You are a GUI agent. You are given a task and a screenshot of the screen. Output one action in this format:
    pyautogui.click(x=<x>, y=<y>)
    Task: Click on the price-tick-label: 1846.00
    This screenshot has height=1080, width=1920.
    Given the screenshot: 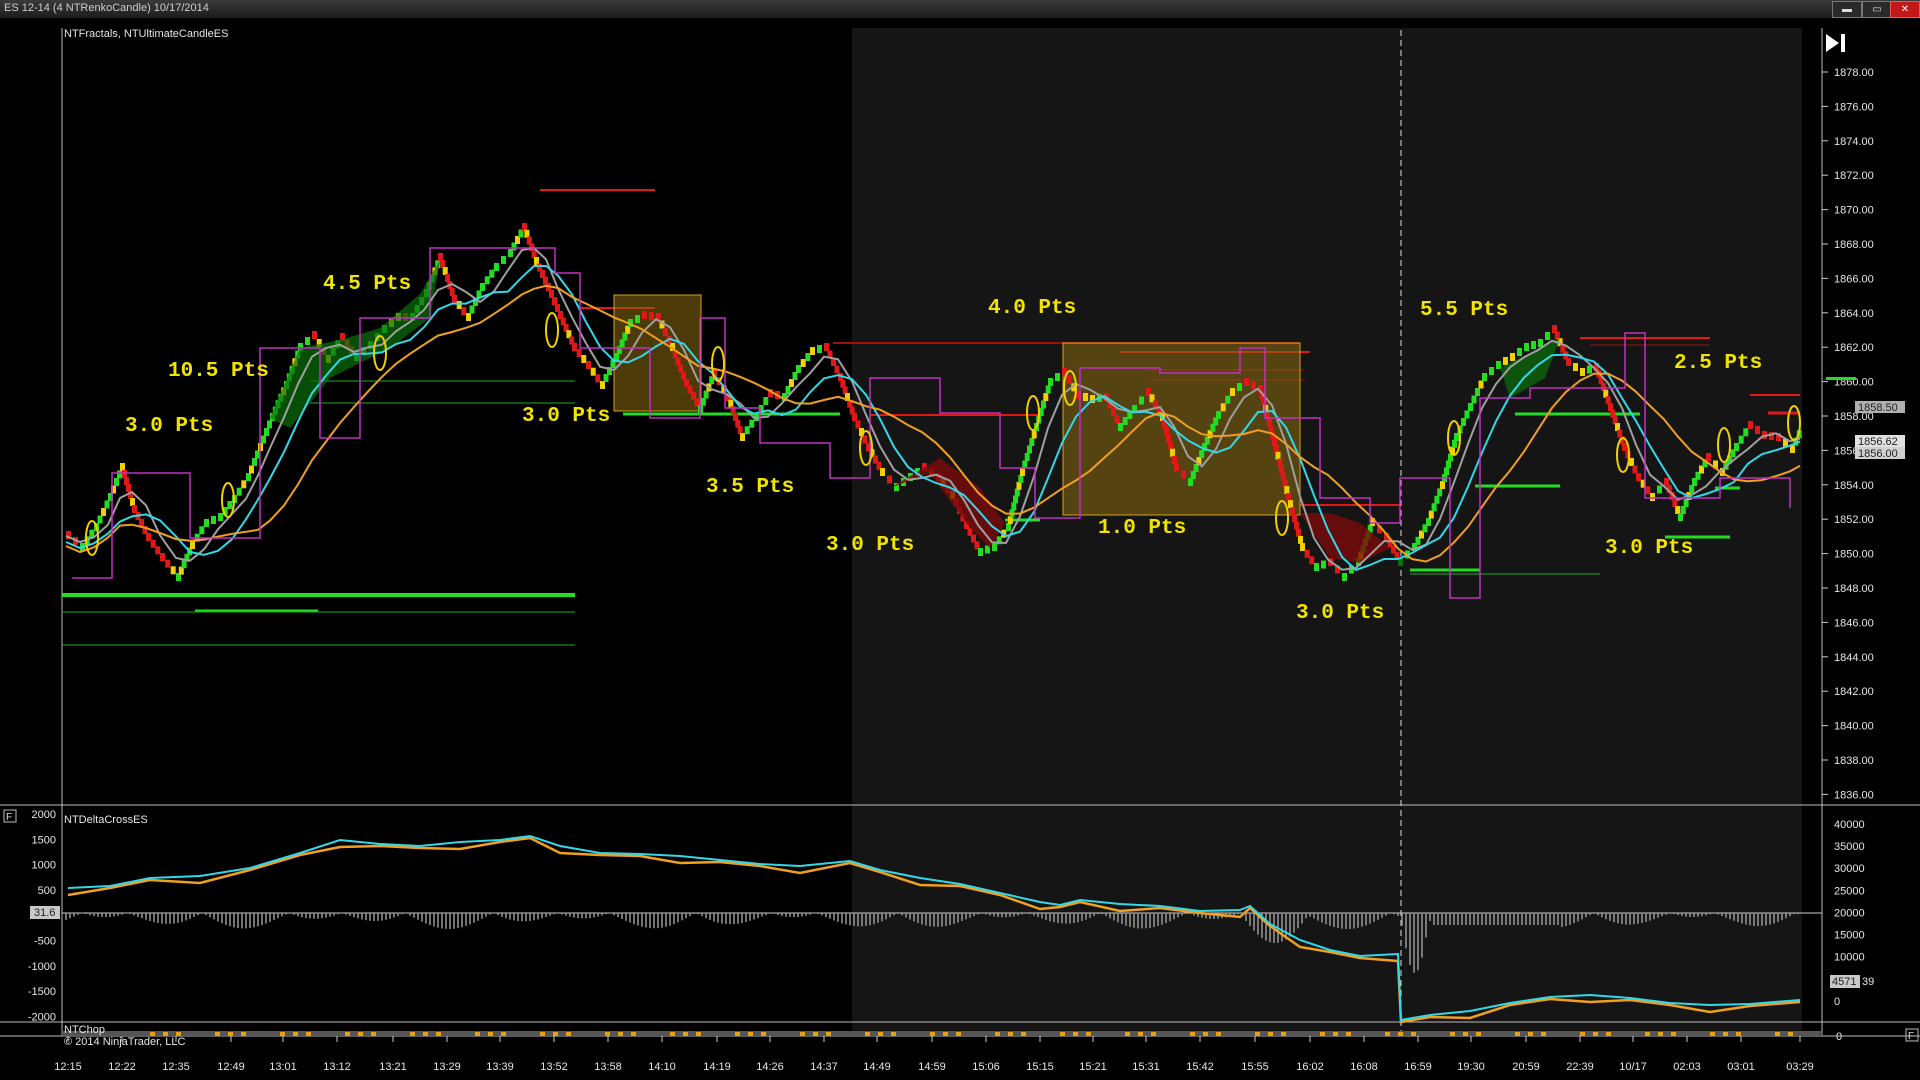 What is the action you would take?
    pyautogui.click(x=1854, y=623)
    